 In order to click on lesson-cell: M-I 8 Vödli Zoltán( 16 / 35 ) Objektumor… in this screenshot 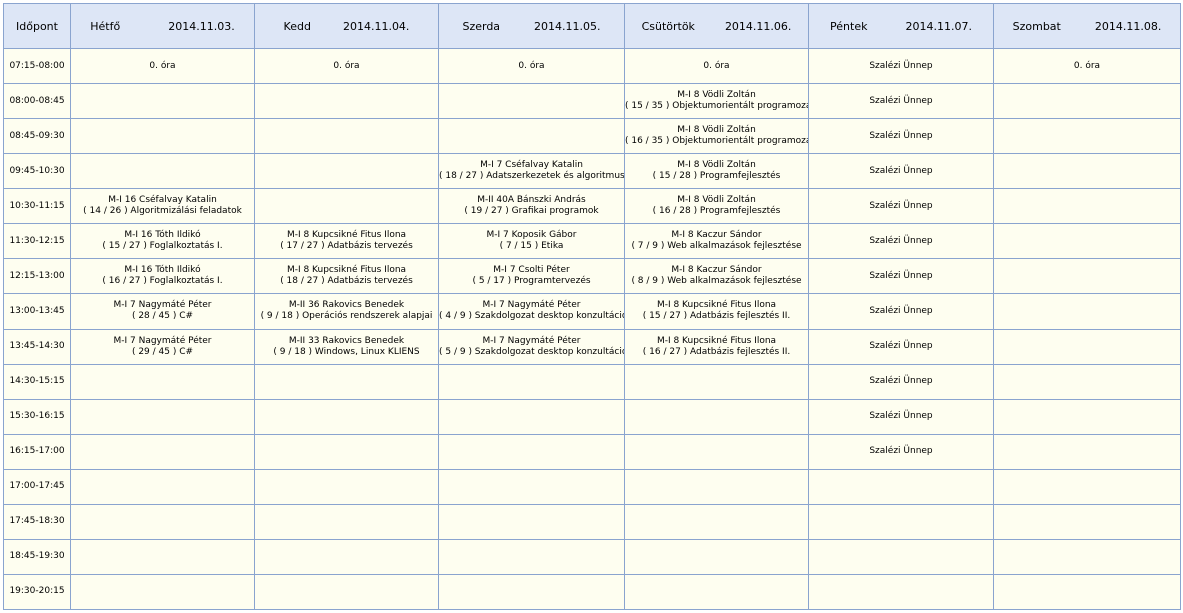, I will do `click(716, 136)`.